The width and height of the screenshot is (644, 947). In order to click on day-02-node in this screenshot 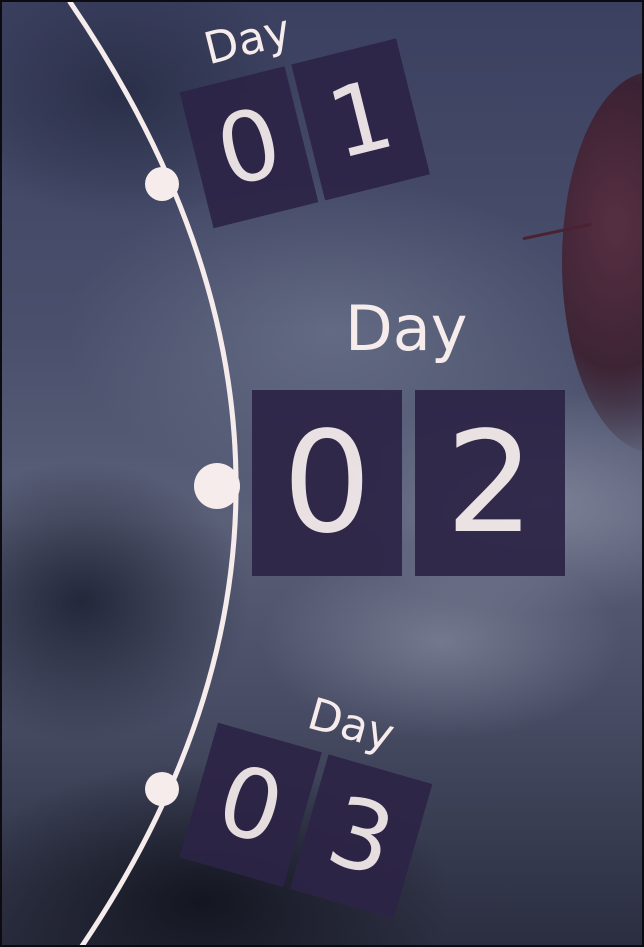, I will do `click(217, 486)`.